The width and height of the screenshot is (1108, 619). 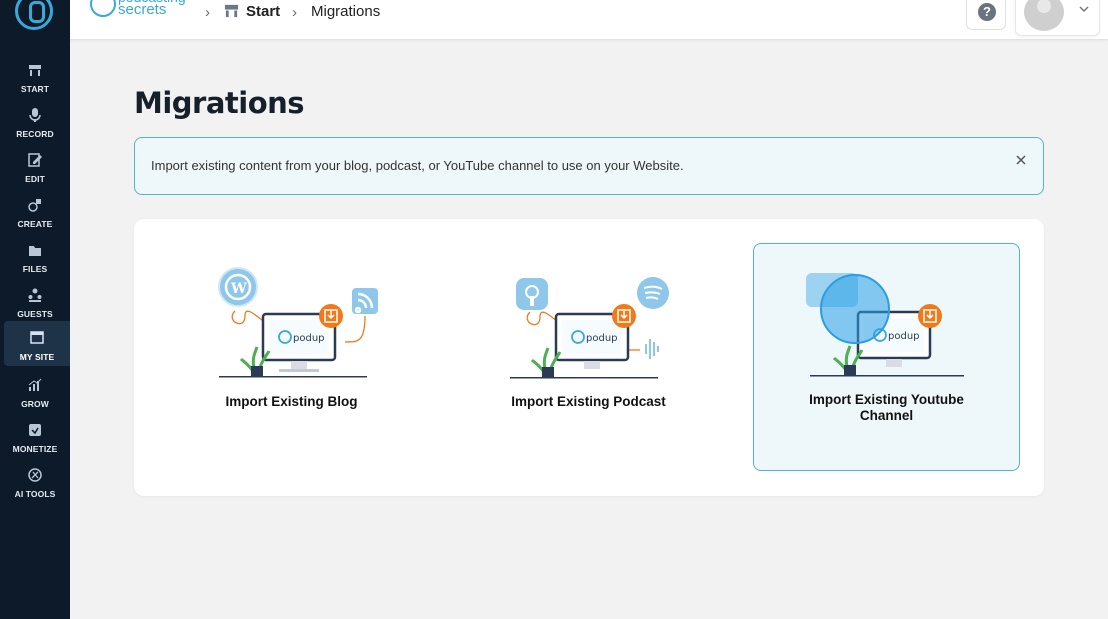 What do you see at coordinates (298, 322) in the screenshot?
I see `blog-import-illustration: W podup` at bounding box center [298, 322].